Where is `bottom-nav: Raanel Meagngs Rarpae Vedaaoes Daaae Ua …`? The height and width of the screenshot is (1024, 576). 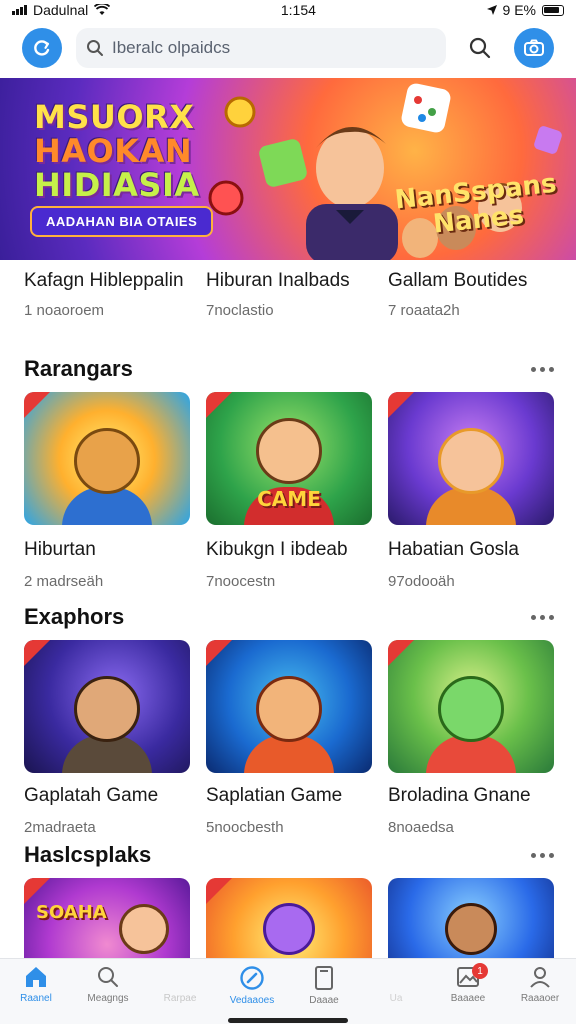
bottom-nav: Raanel Meagngs Rarpae Vedaaoes Daaae Ua … is located at coordinates (288, 991).